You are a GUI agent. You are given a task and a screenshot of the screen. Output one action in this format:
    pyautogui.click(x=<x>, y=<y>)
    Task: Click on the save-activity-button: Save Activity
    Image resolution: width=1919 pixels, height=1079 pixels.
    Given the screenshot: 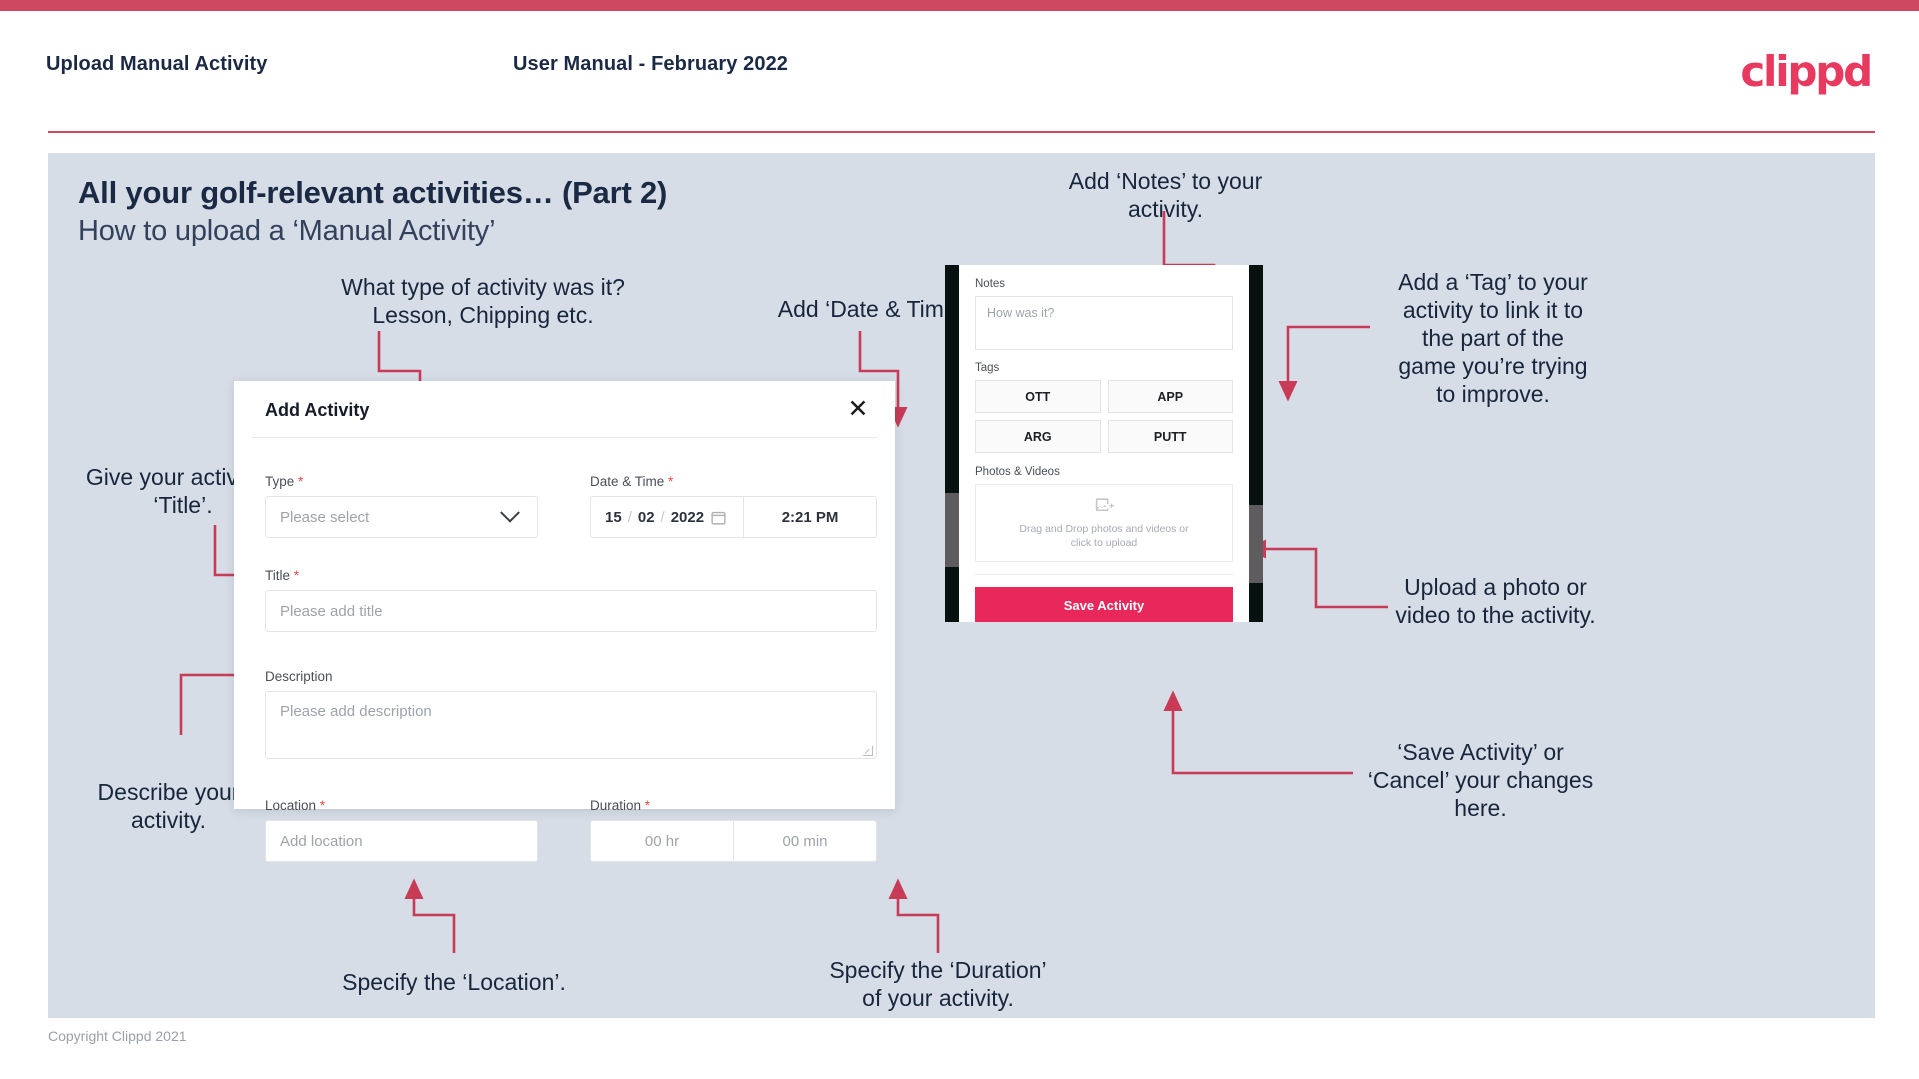 What is the action you would take?
    pyautogui.click(x=1104, y=604)
    